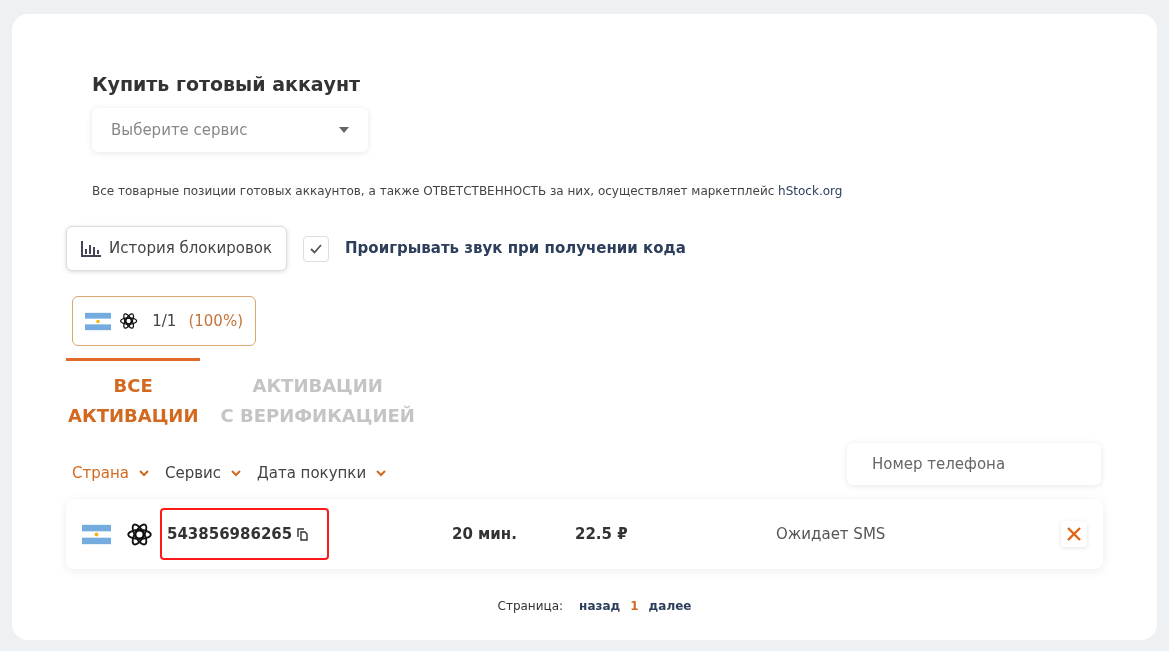 The width and height of the screenshot is (1169, 651). I want to click on cancel-button, so click(1074, 534).